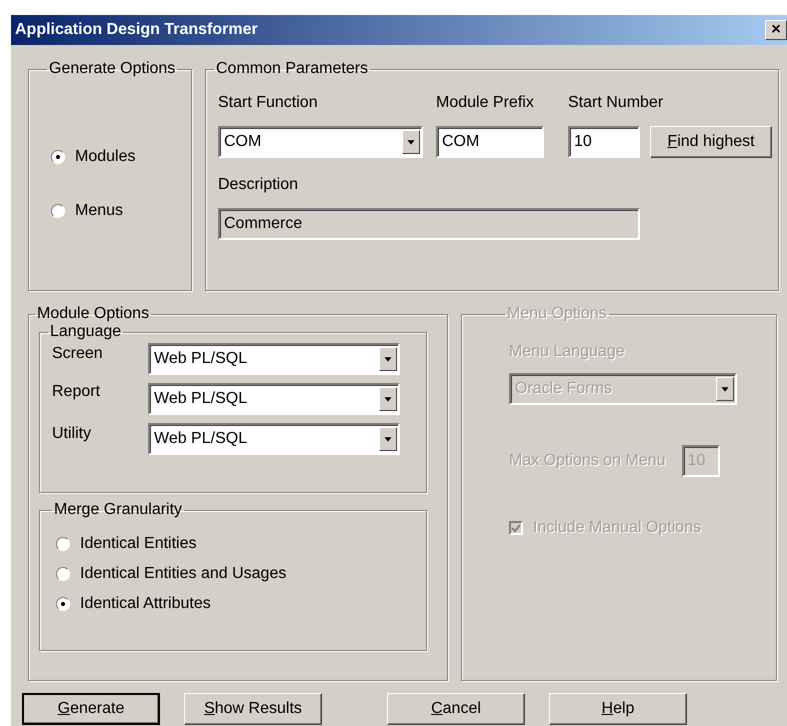  What do you see at coordinates (776, 30) in the screenshot?
I see `close-button: ×` at bounding box center [776, 30].